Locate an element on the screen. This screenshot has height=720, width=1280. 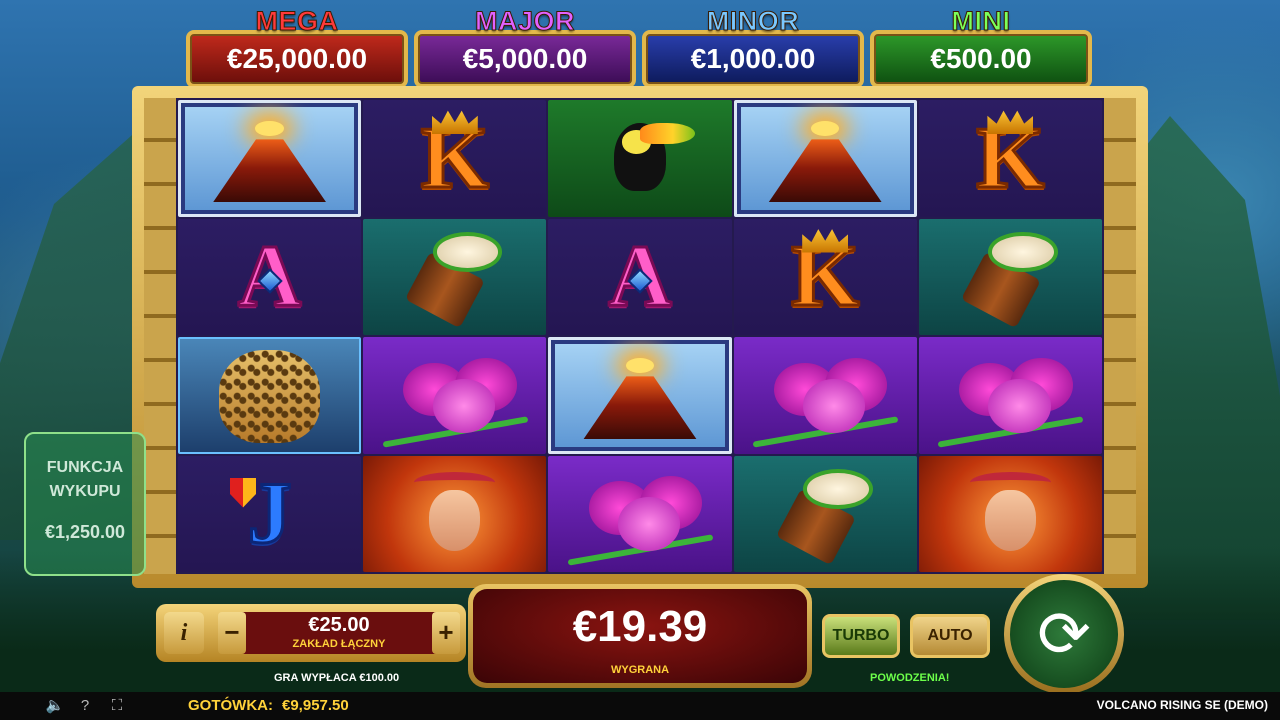
win-display: €19.39 WYGRANA is located at coordinates (640, 636).